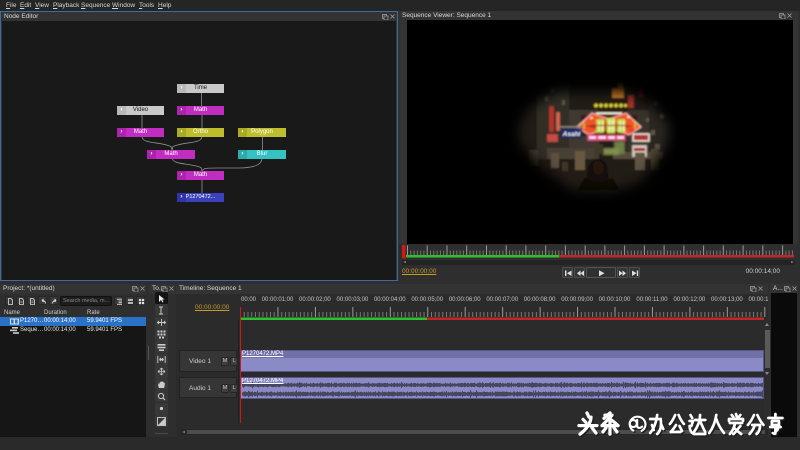  Describe the element at coordinates (390, 300) in the screenshot. I see `svg-text: 00:00:04;00` at that location.